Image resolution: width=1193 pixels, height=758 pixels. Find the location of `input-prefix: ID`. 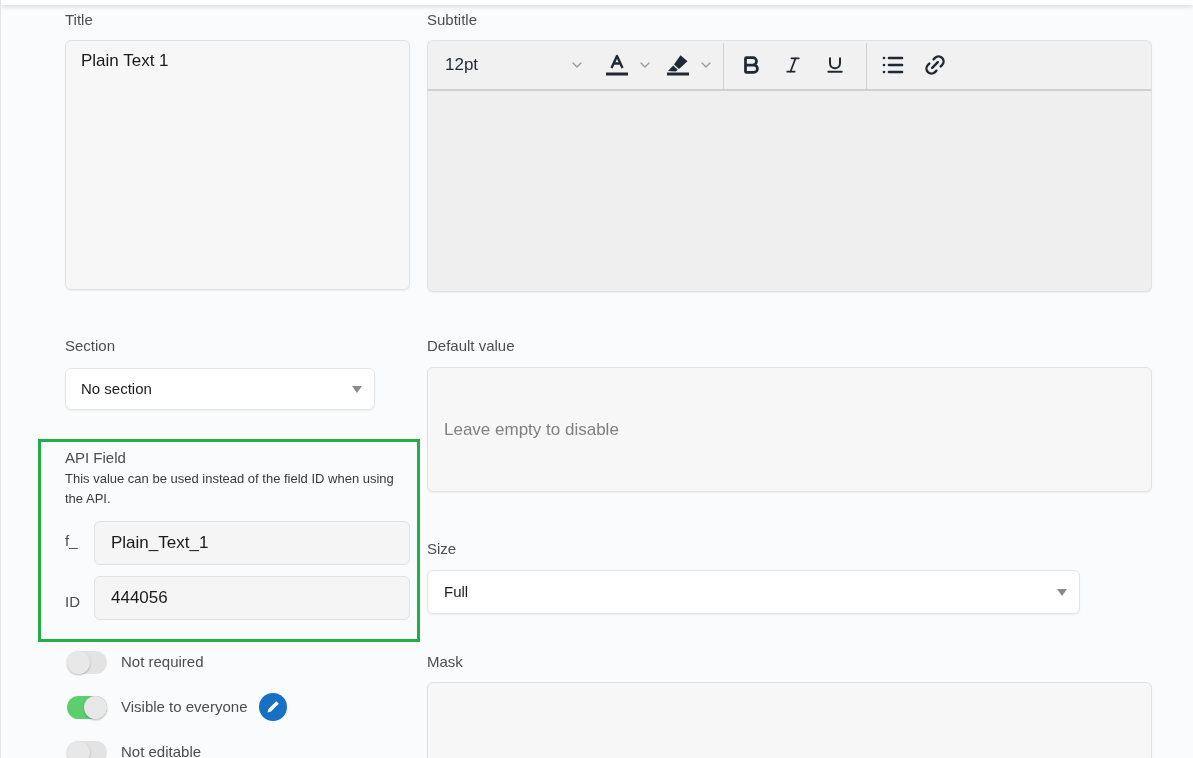

input-prefix: ID is located at coordinates (73, 601).